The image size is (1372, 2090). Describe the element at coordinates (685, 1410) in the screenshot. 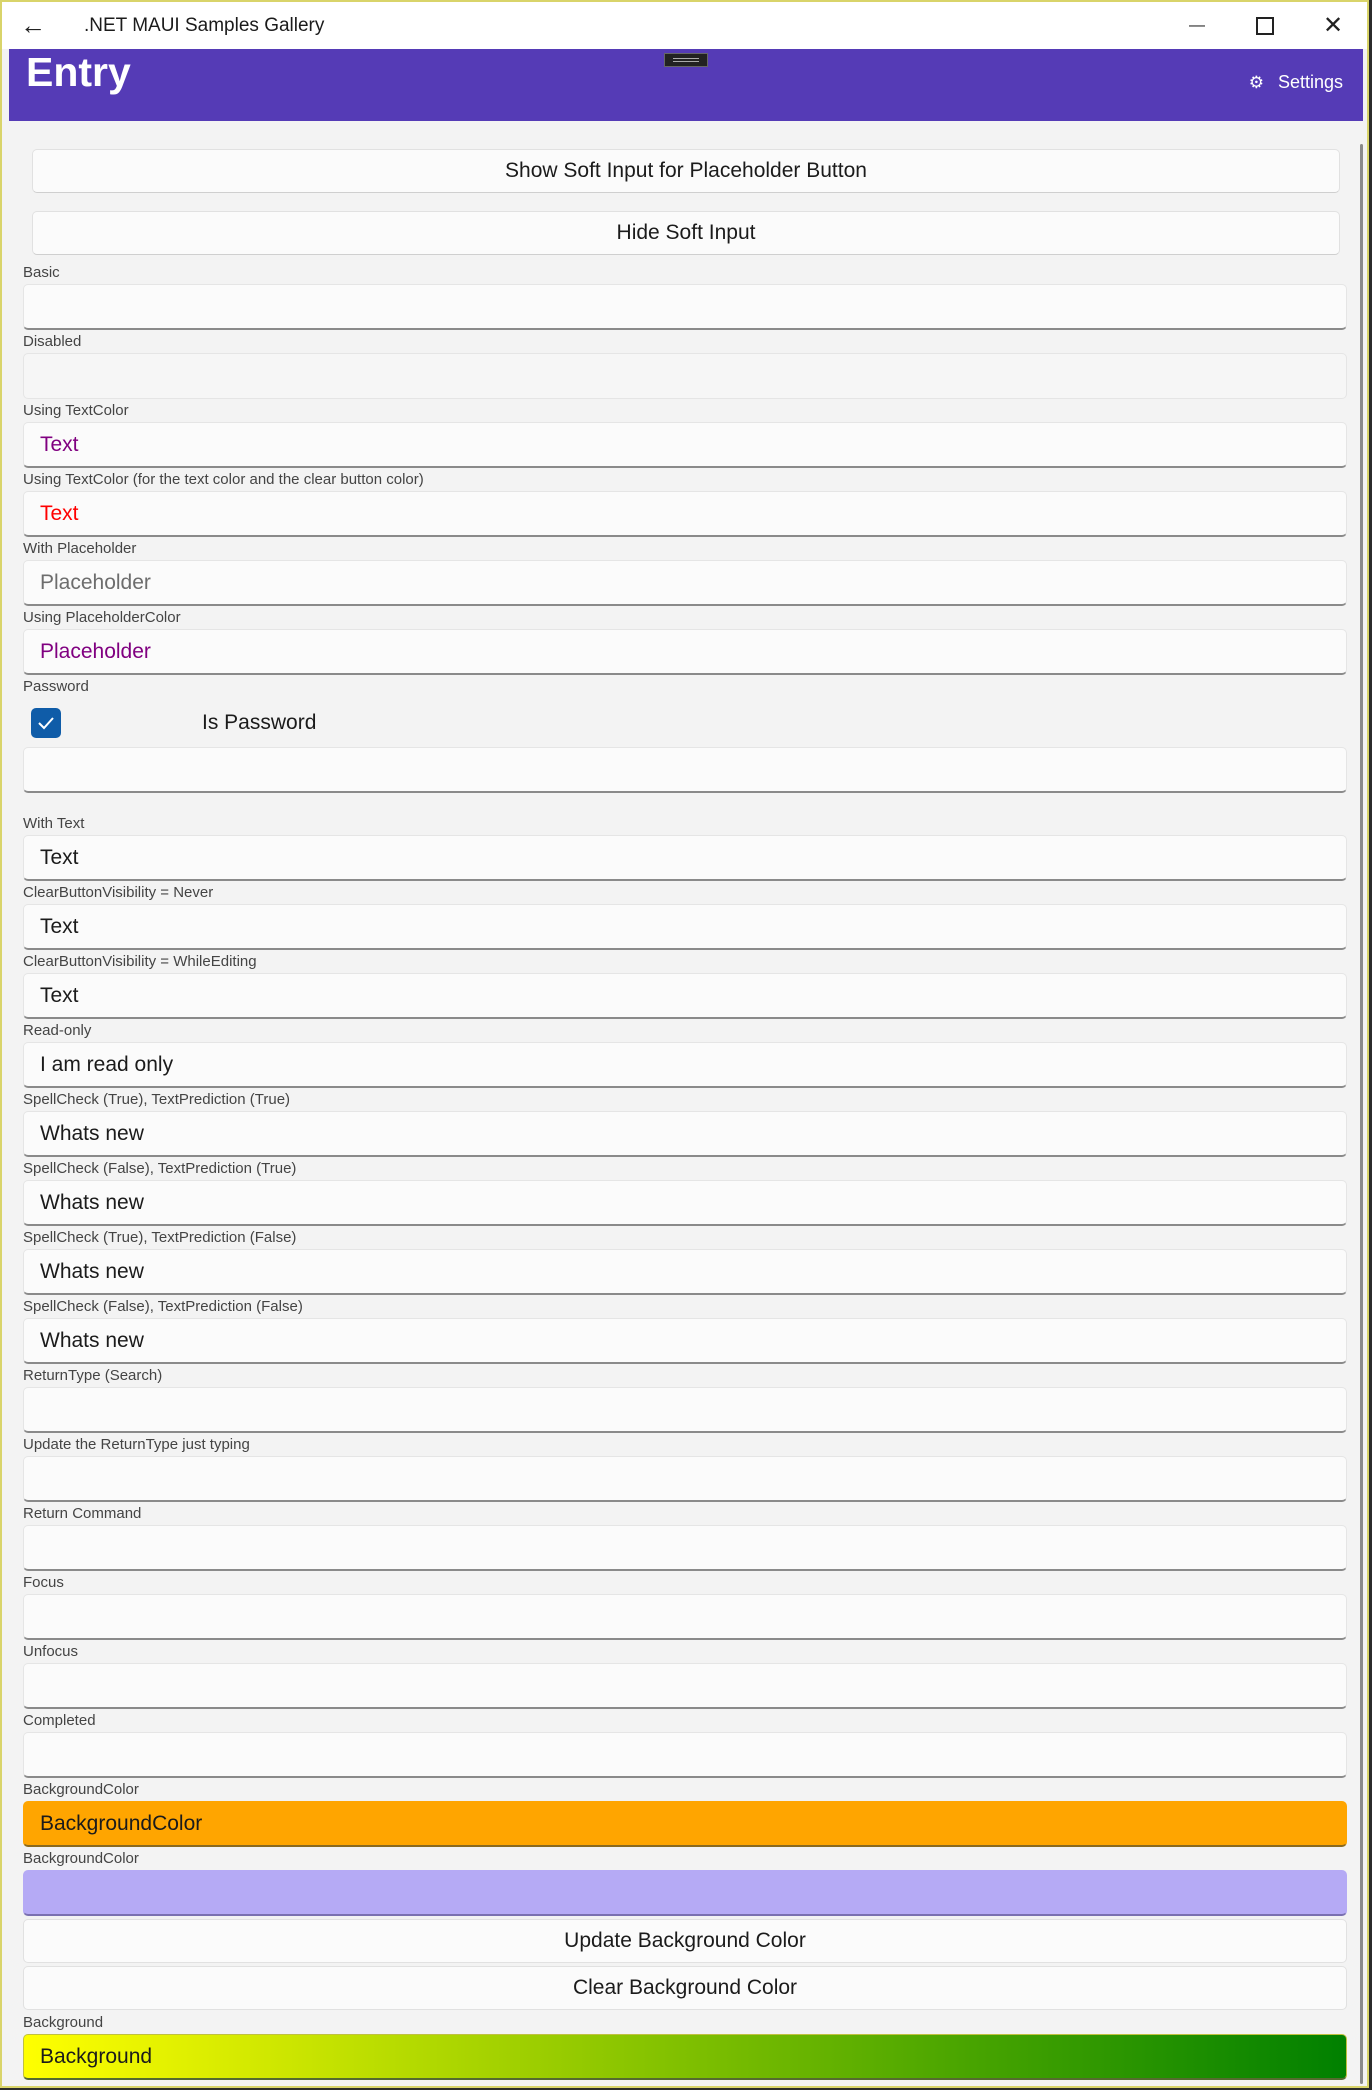

I see `return-type-search-entry` at that location.